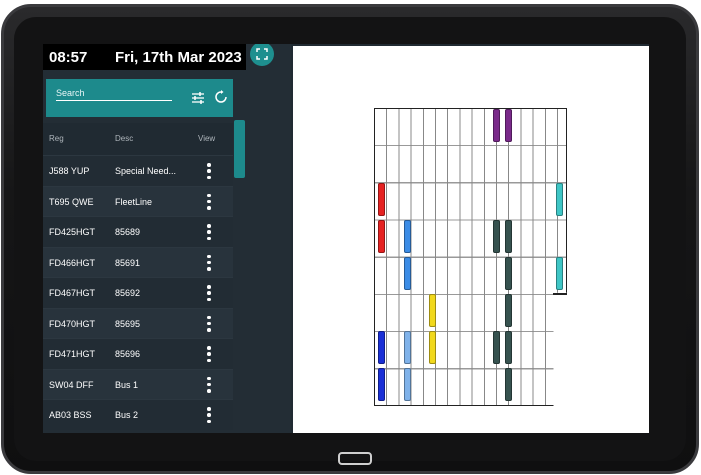 Image resolution: width=701 pixels, height=475 pixels. I want to click on search-panel, so click(139, 98).